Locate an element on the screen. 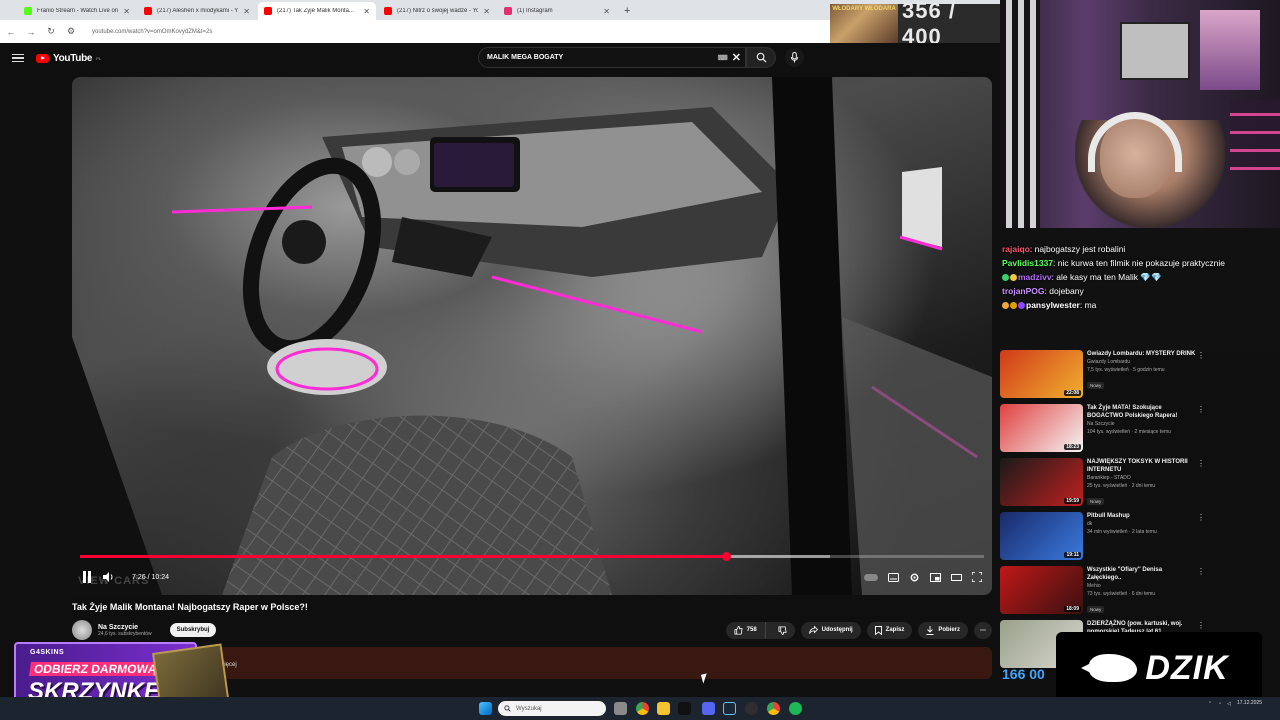 The height and width of the screenshot is (720, 1280). volume-icon is located at coordinates (108, 577).